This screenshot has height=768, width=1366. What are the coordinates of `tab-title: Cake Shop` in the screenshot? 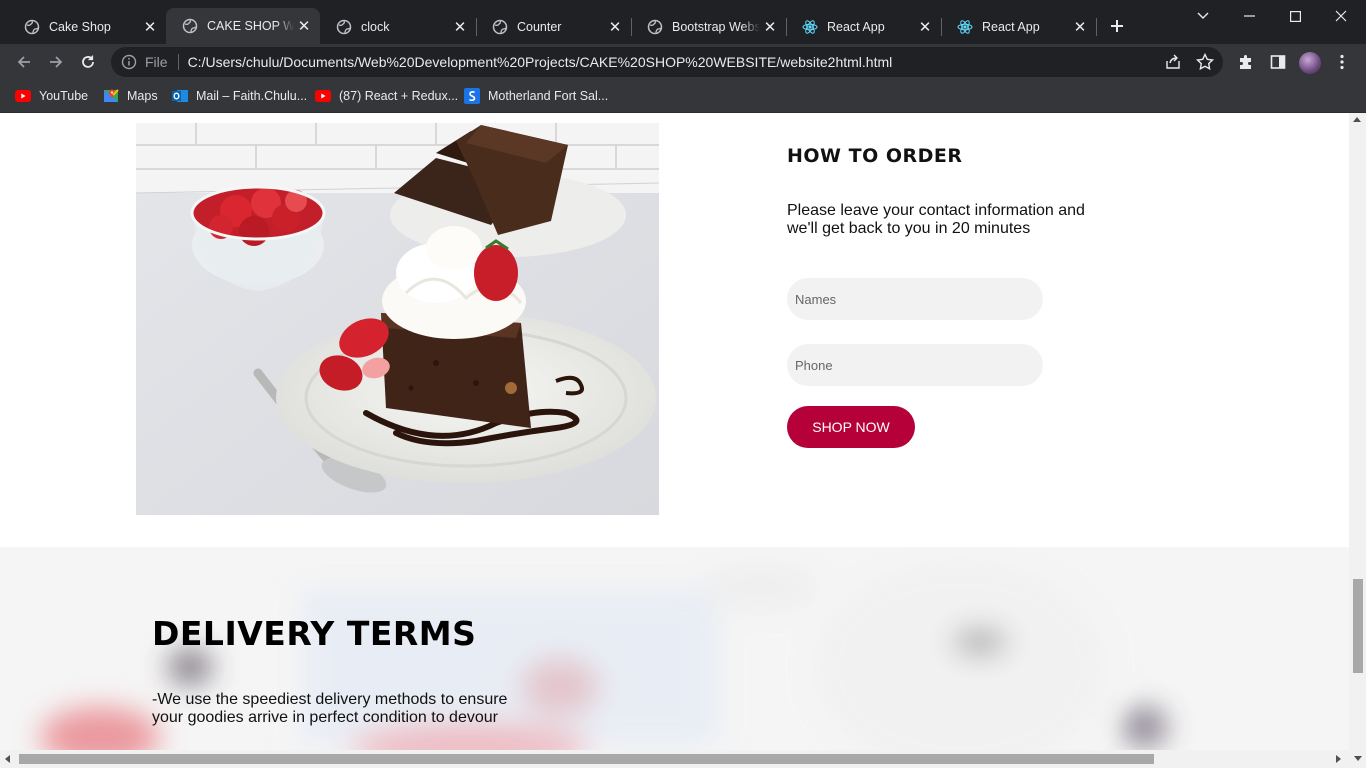 It's located at (80, 27).